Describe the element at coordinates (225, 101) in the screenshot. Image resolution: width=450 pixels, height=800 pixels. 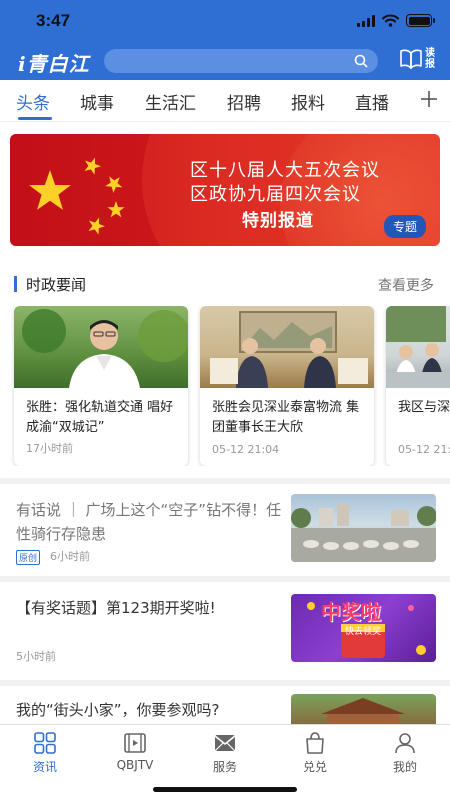
I see `category-tabs: 头条 城事 生活汇 招聘 报料 直播` at that location.